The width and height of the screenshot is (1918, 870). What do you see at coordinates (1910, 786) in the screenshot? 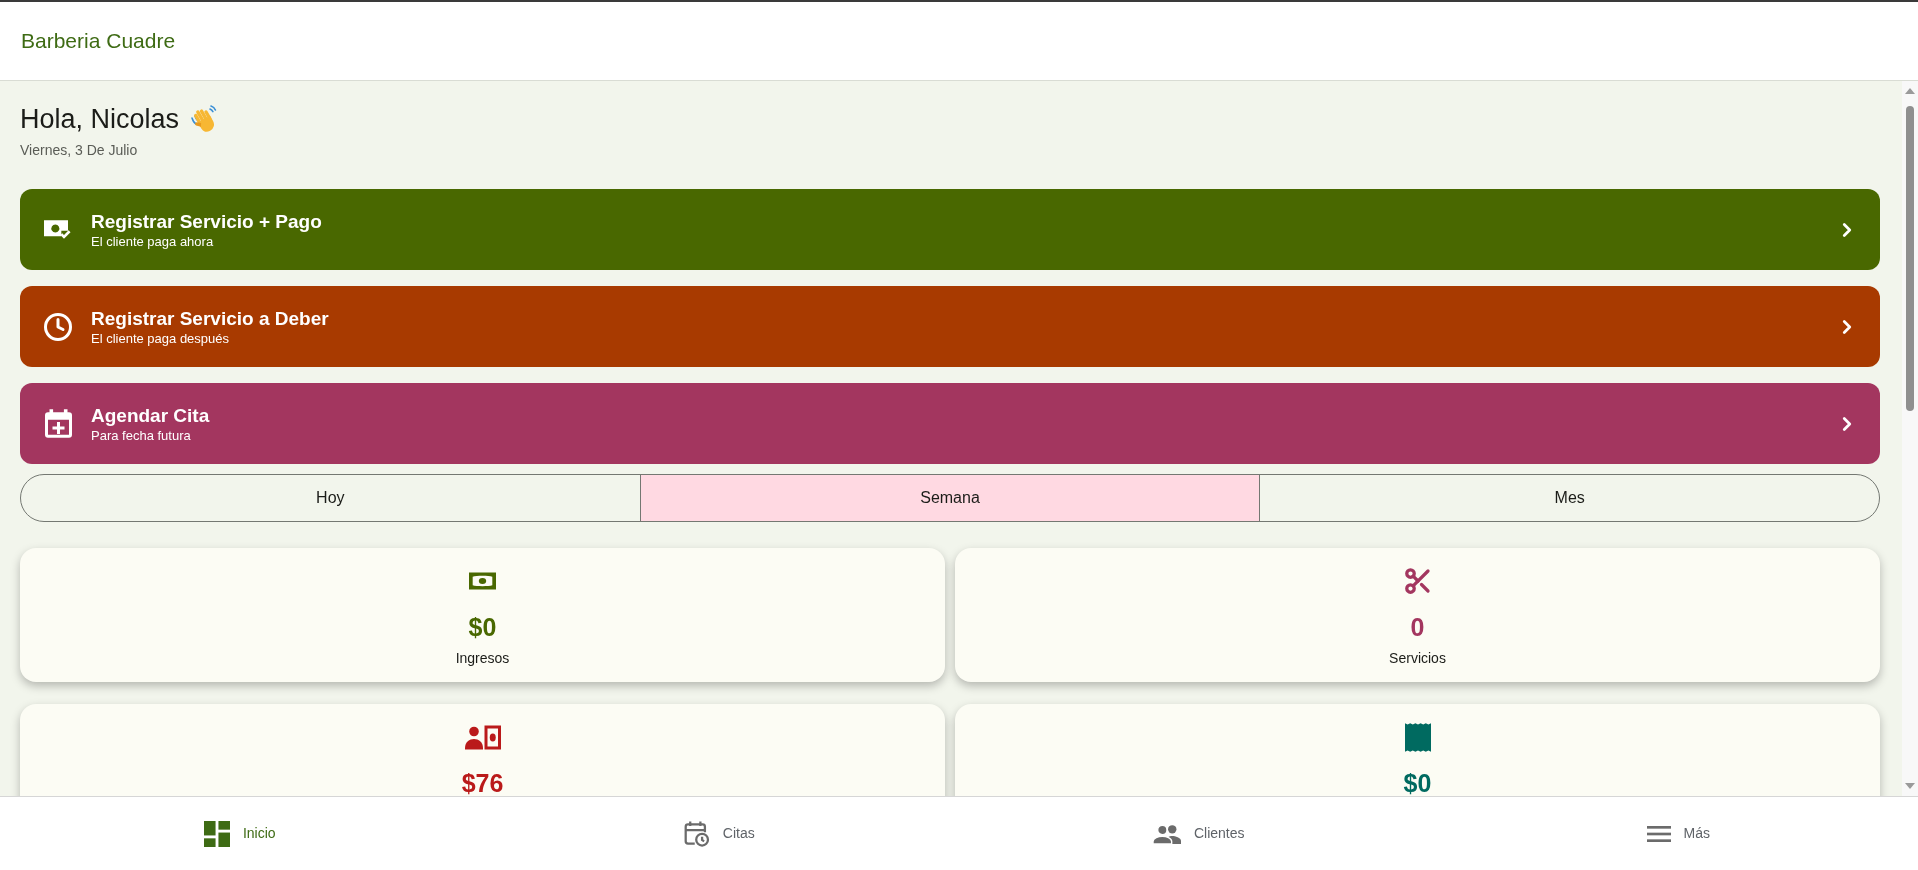
I see `scroll-down-icon` at bounding box center [1910, 786].